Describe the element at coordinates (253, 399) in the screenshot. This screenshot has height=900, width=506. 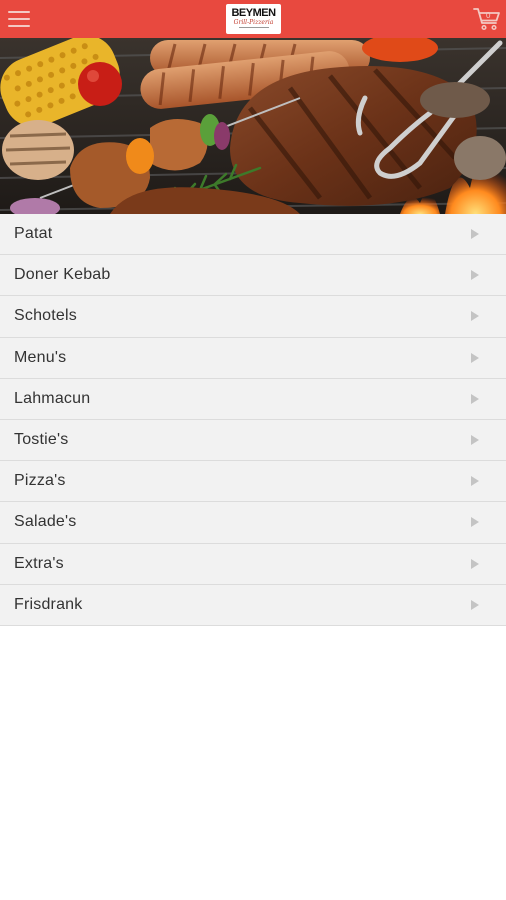
I see `category-item-lahmacun: Lahmacun` at that location.